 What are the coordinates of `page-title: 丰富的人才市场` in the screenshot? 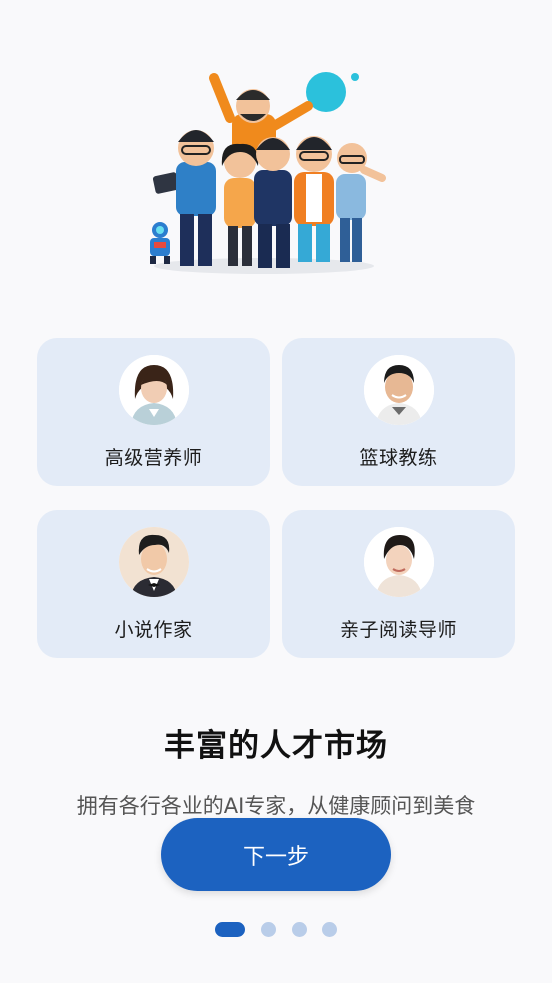 It's located at (276, 746).